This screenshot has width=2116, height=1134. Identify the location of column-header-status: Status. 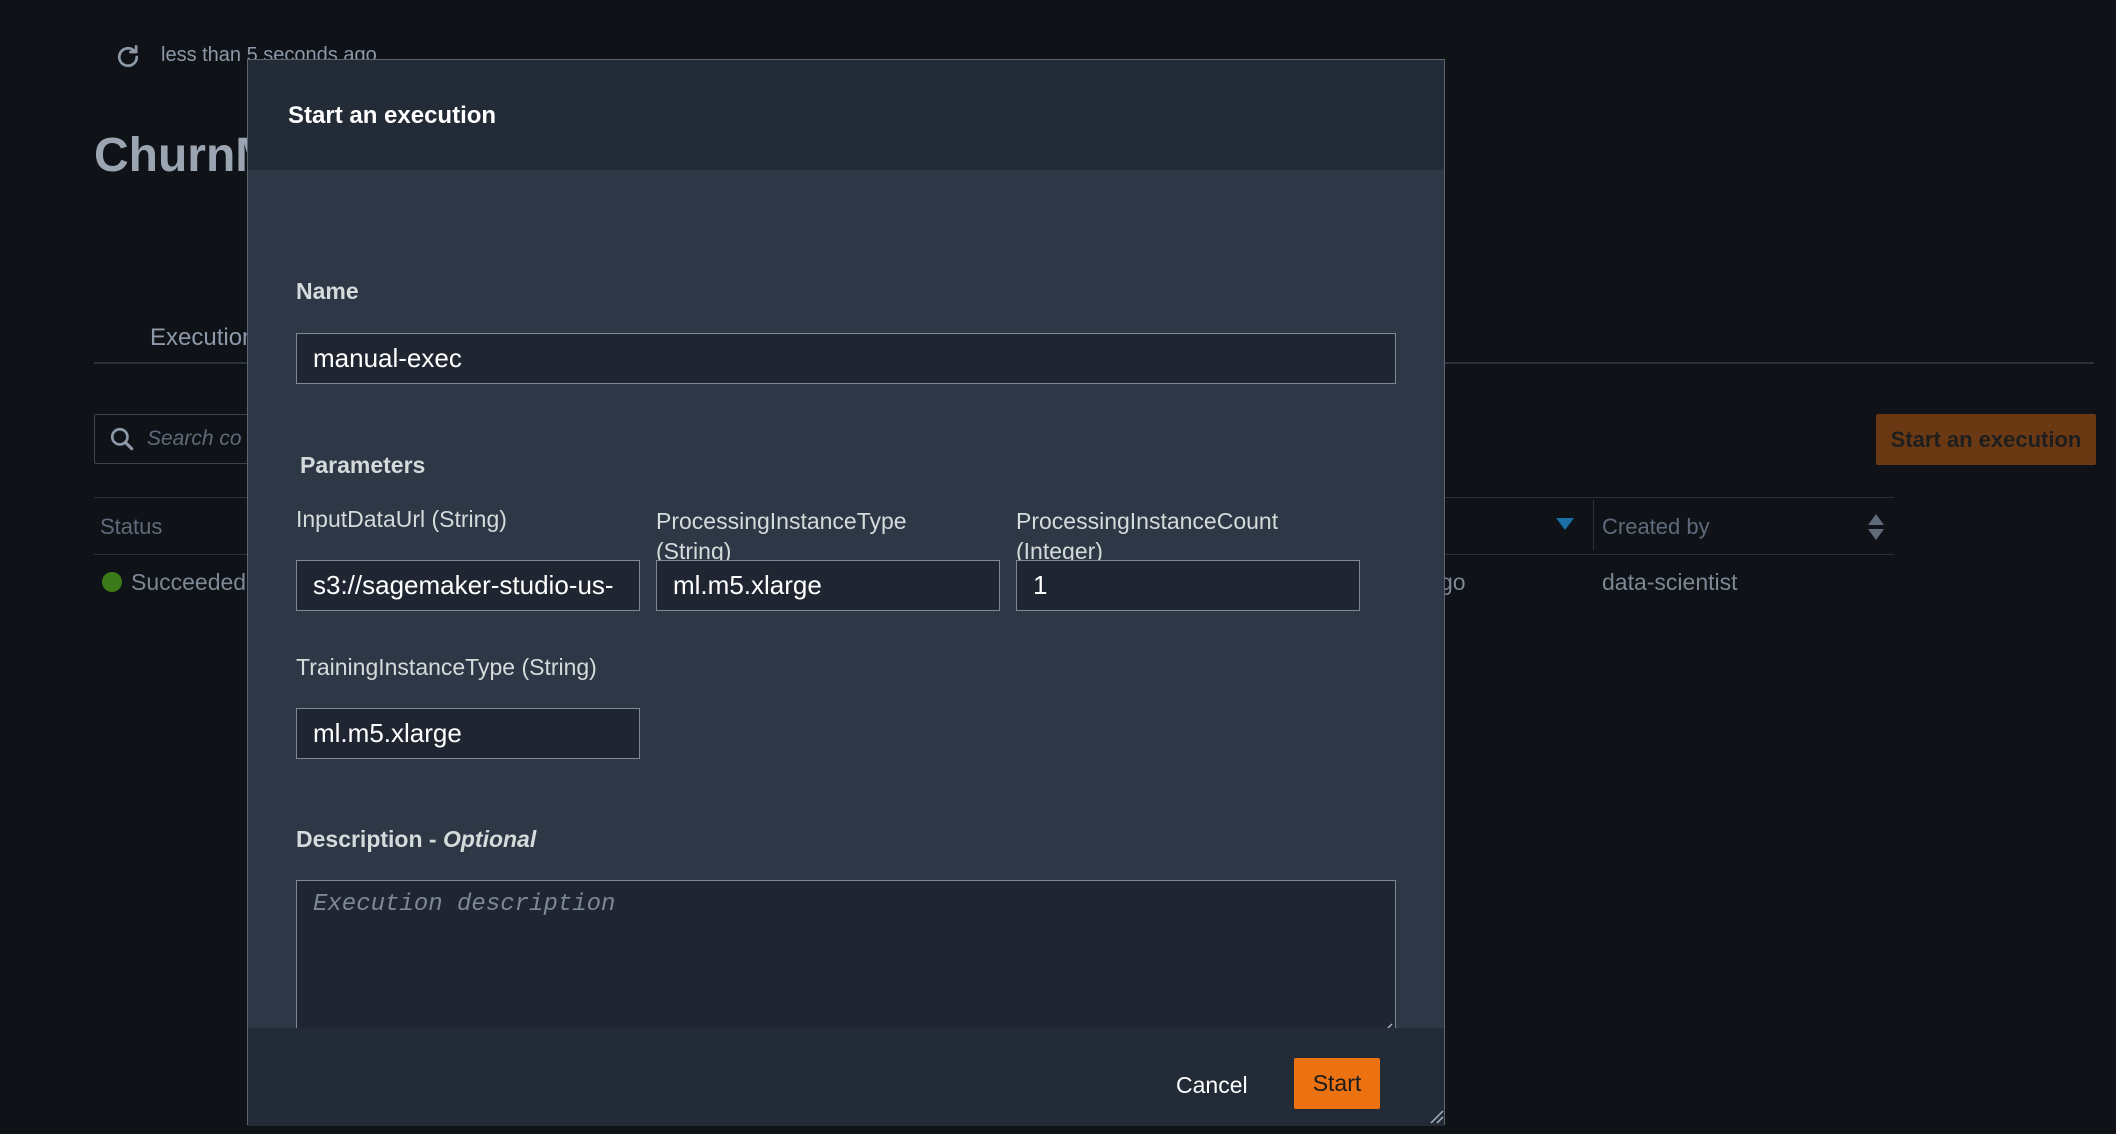
(131, 527).